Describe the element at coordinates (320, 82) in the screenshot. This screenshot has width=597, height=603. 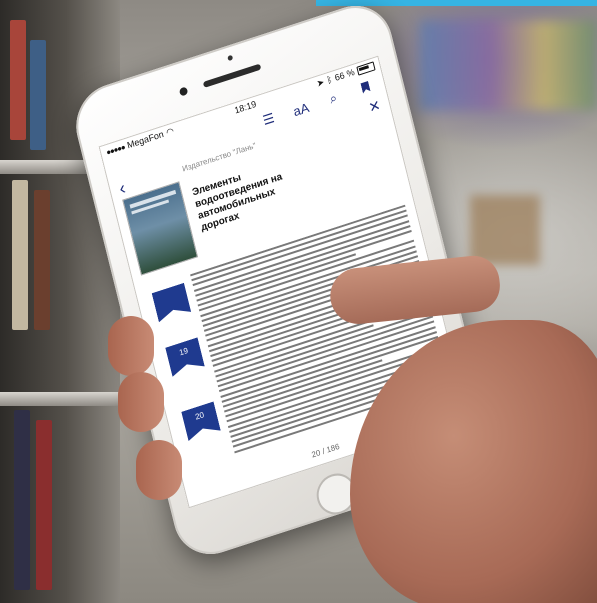
I see `location-icon: ➤` at that location.